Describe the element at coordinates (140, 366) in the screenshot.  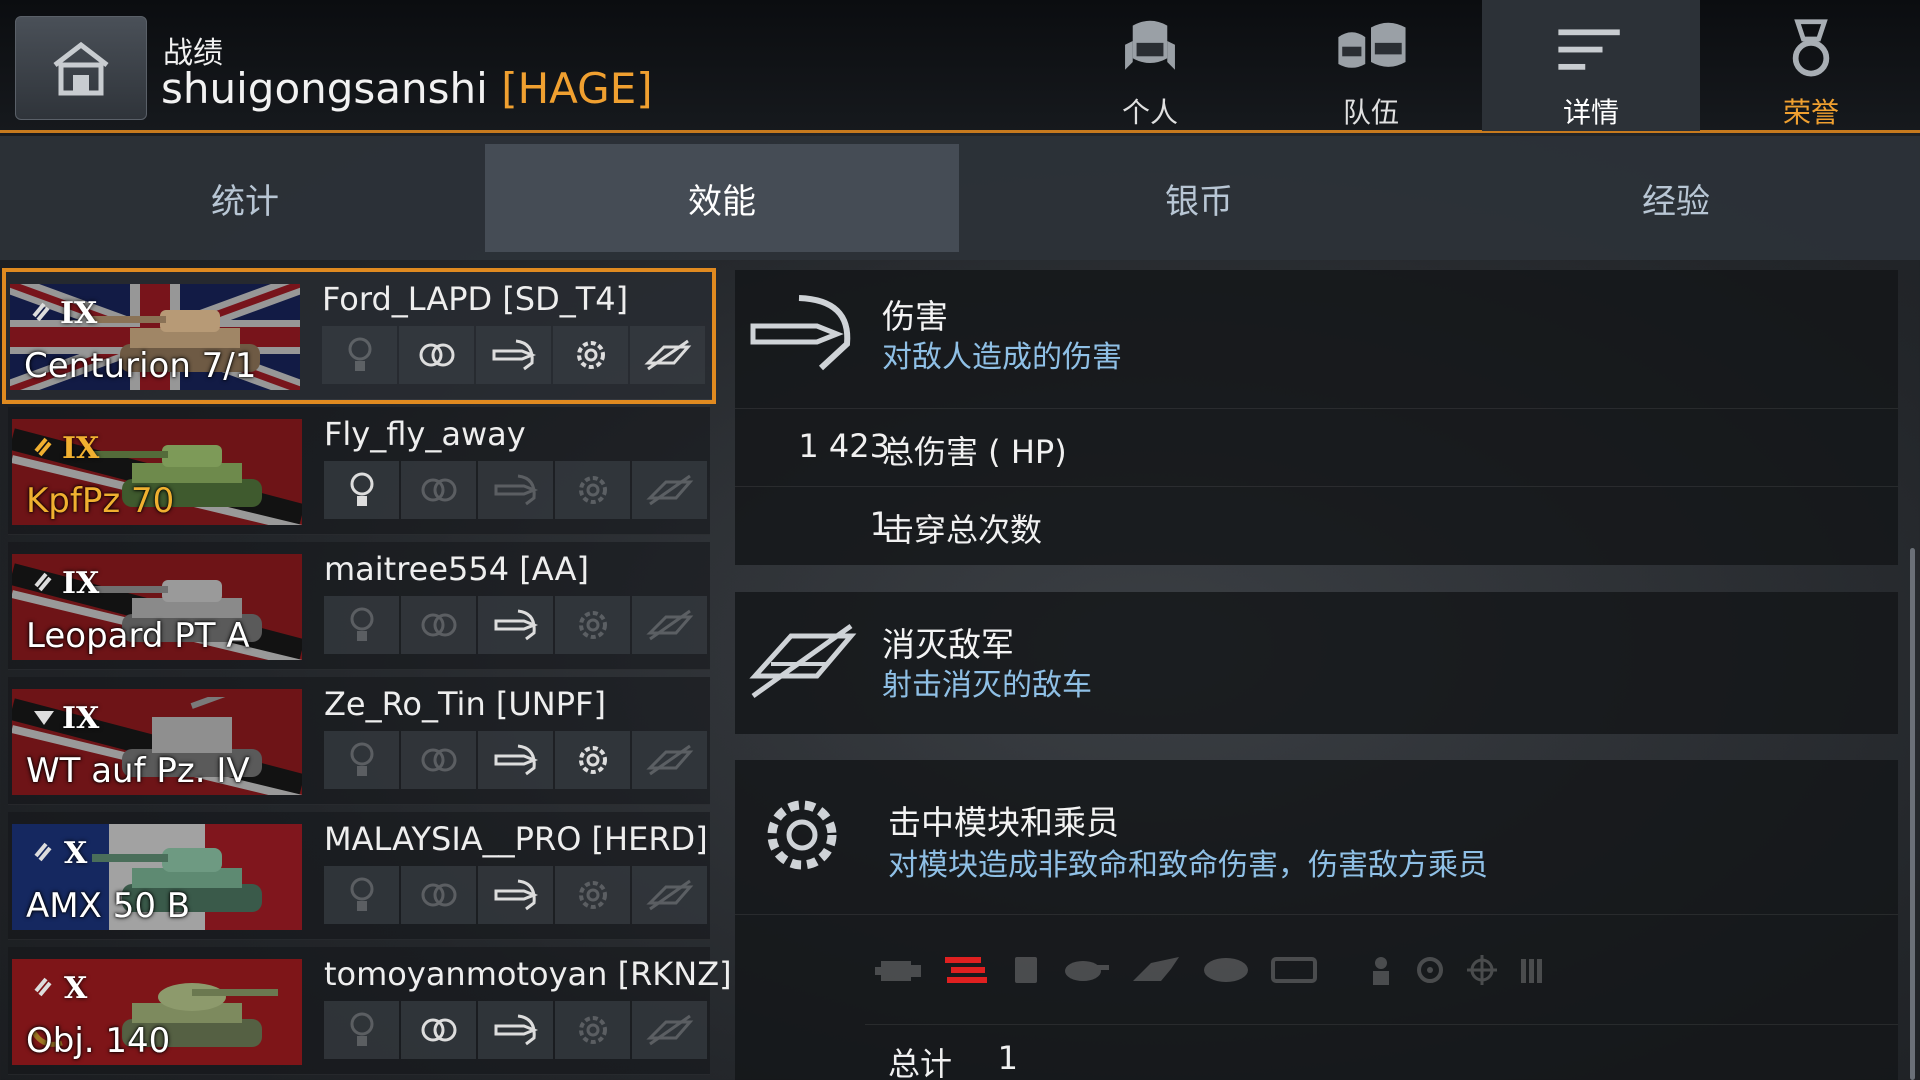
I see `tank-name: Centurion 7/1` at that location.